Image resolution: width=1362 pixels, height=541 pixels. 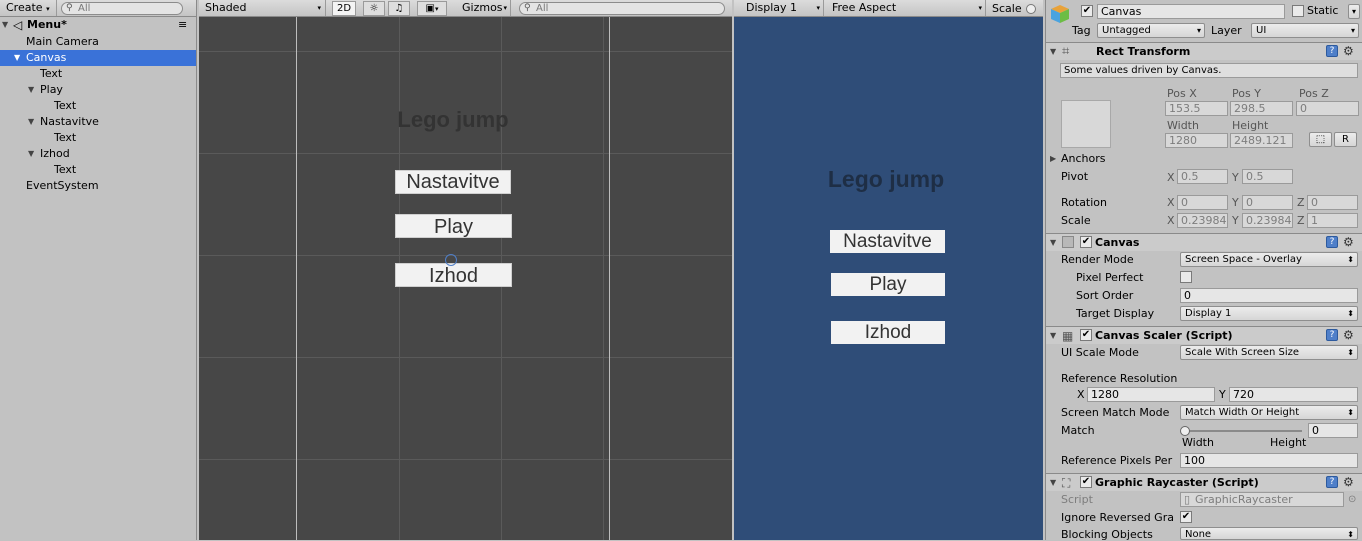 I want to click on static-checkbox, so click(x=1298, y=11).